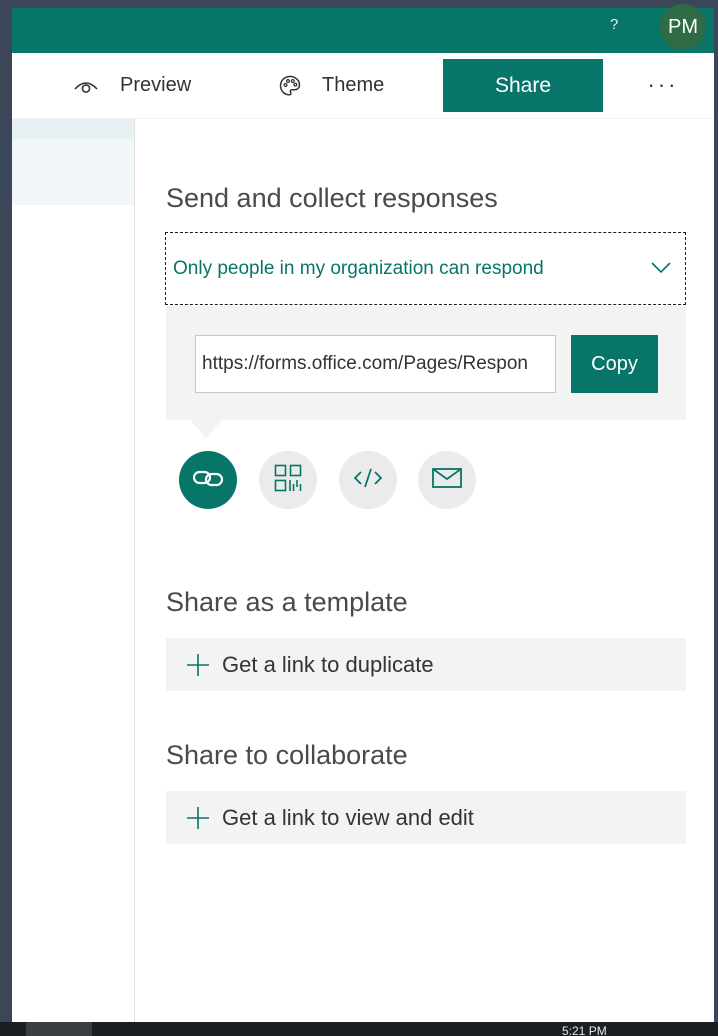 This screenshot has width=718, height=1036. I want to click on copy-button: Copy, so click(614, 364).